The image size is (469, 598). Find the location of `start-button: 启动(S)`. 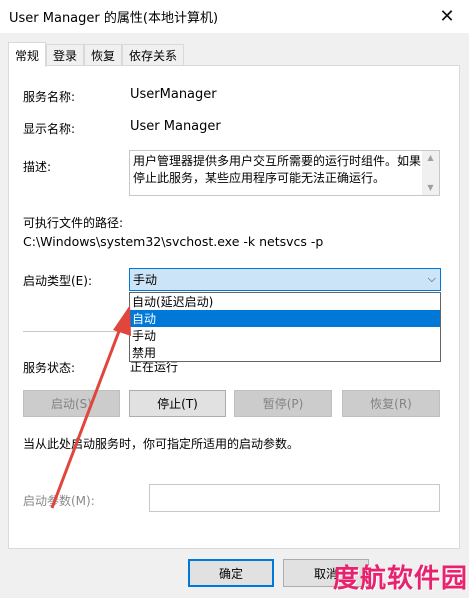

start-button: 启动(S) is located at coordinates (71, 403).